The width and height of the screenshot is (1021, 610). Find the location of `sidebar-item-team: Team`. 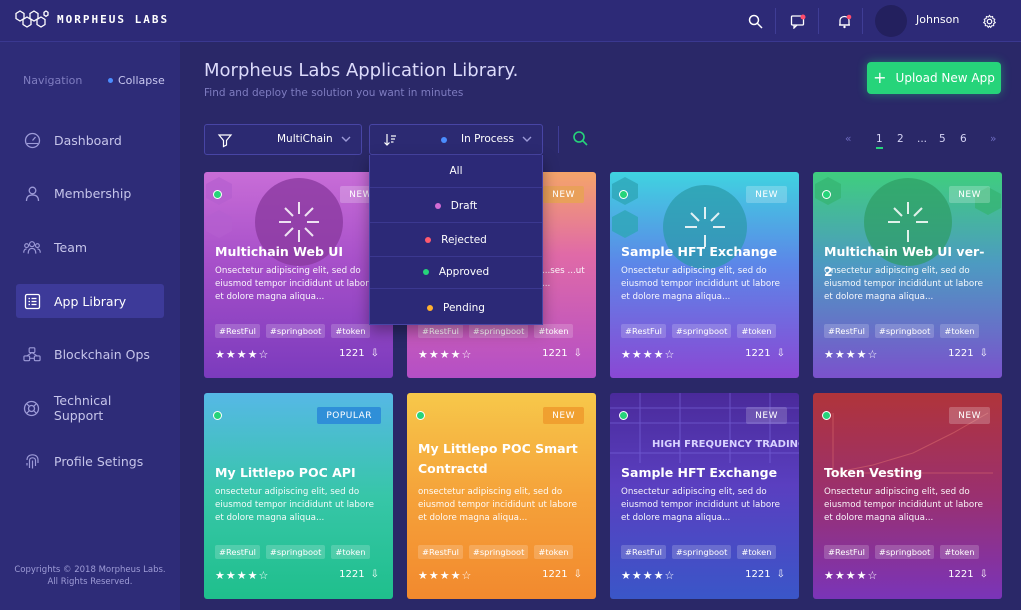

sidebar-item-team: Team is located at coordinates (90, 247).